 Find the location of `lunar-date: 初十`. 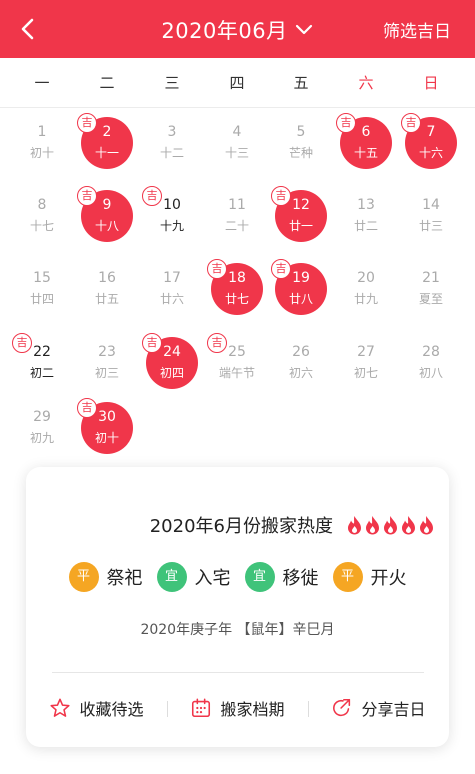

lunar-date: 初十 is located at coordinates (106, 438).